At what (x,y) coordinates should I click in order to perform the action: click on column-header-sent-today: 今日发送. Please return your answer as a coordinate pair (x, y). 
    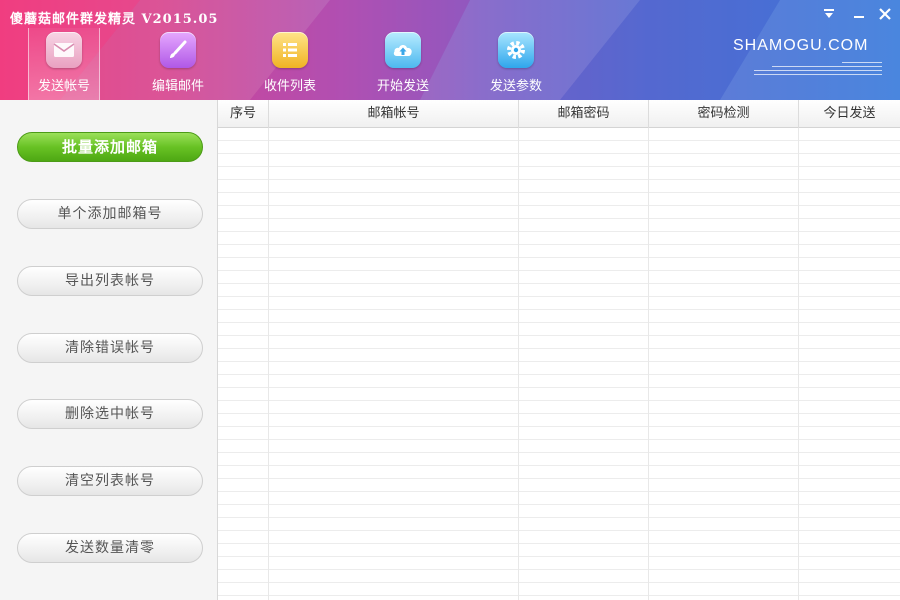
    Looking at the image, I should click on (849, 114).